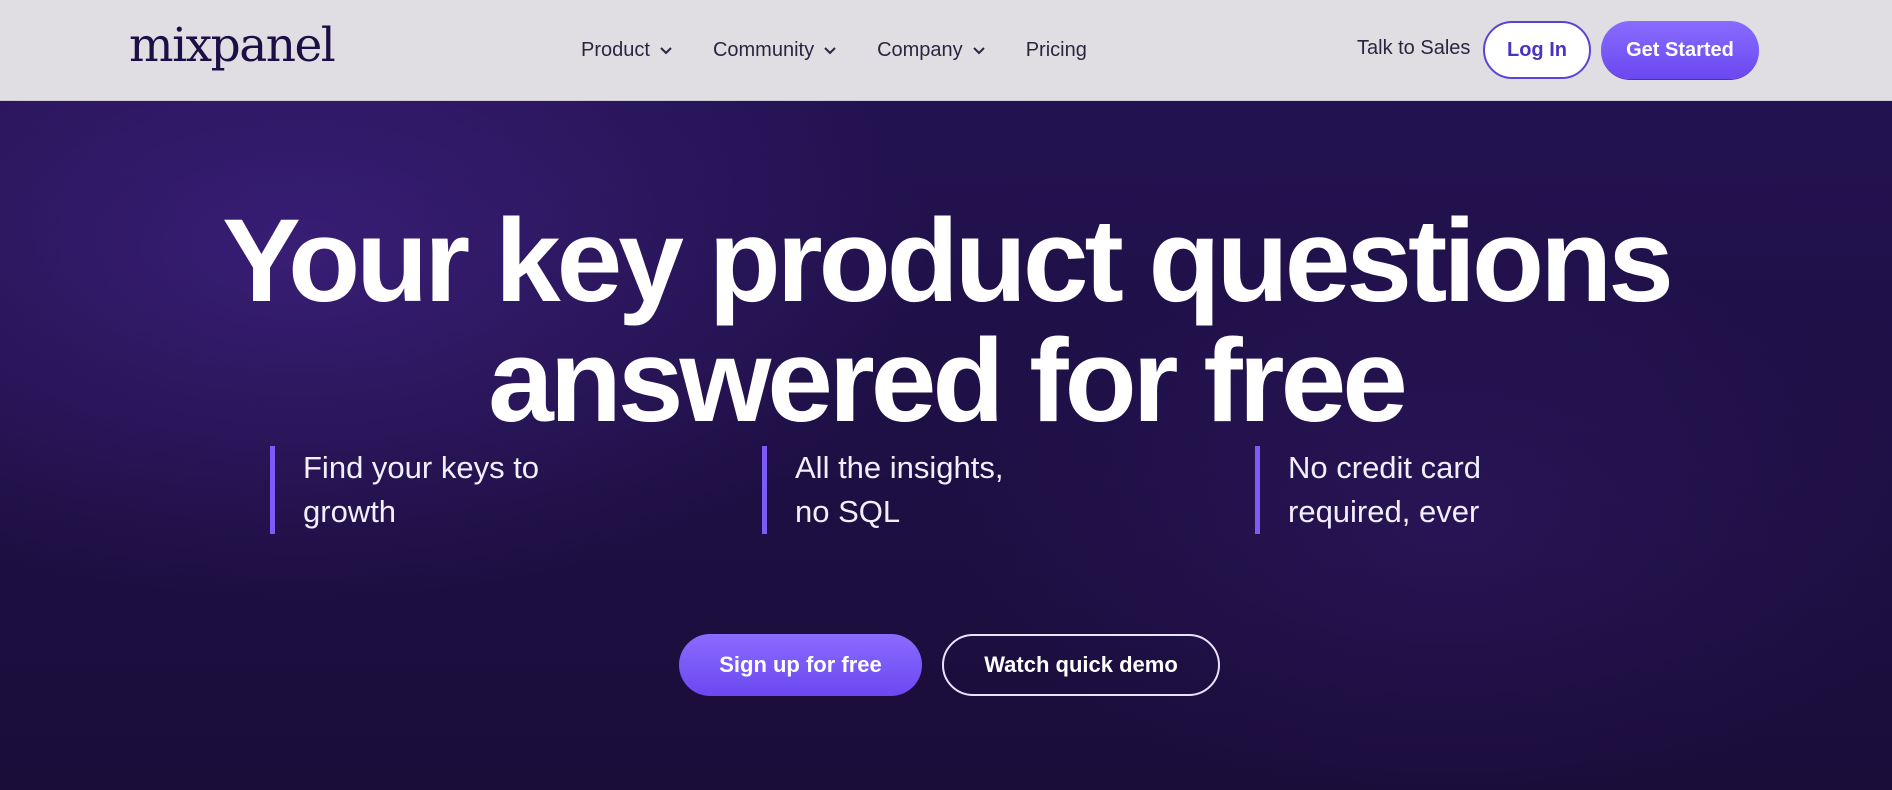 The image size is (1892, 790). I want to click on watch-demo-button: Watch quick demo, so click(1081, 665).